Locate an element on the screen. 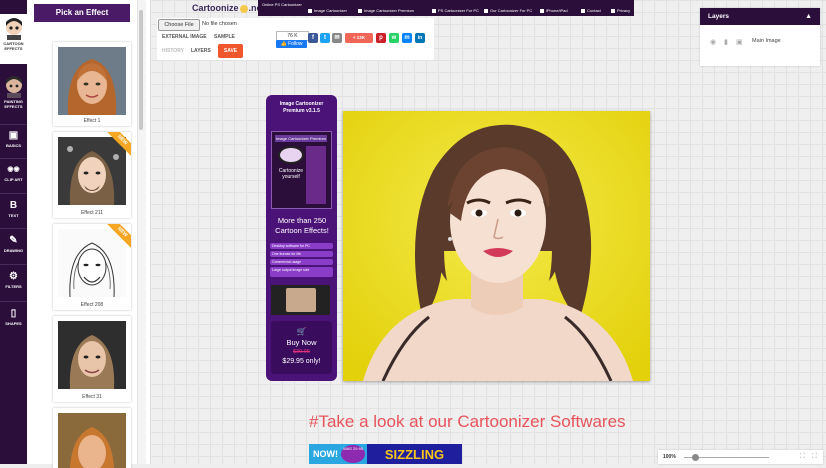 This screenshot has height=468, width=826. file-status: No file chosen is located at coordinates (219, 24).